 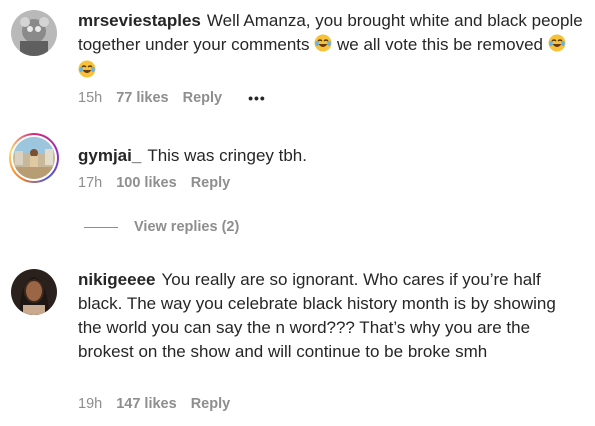 What do you see at coordinates (257, 98) in the screenshot?
I see `more-options-icon: •••` at bounding box center [257, 98].